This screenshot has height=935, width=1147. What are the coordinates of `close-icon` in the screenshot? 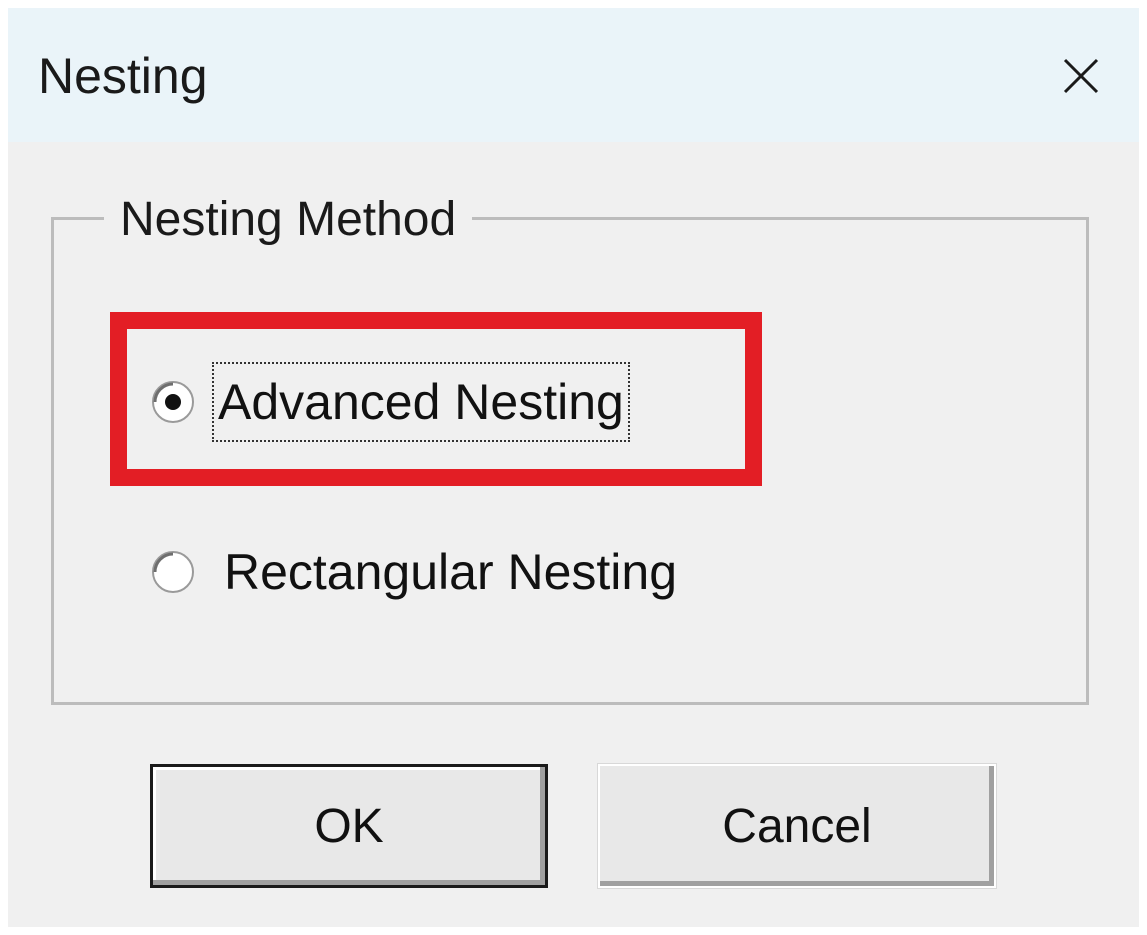 It's located at (1081, 76).